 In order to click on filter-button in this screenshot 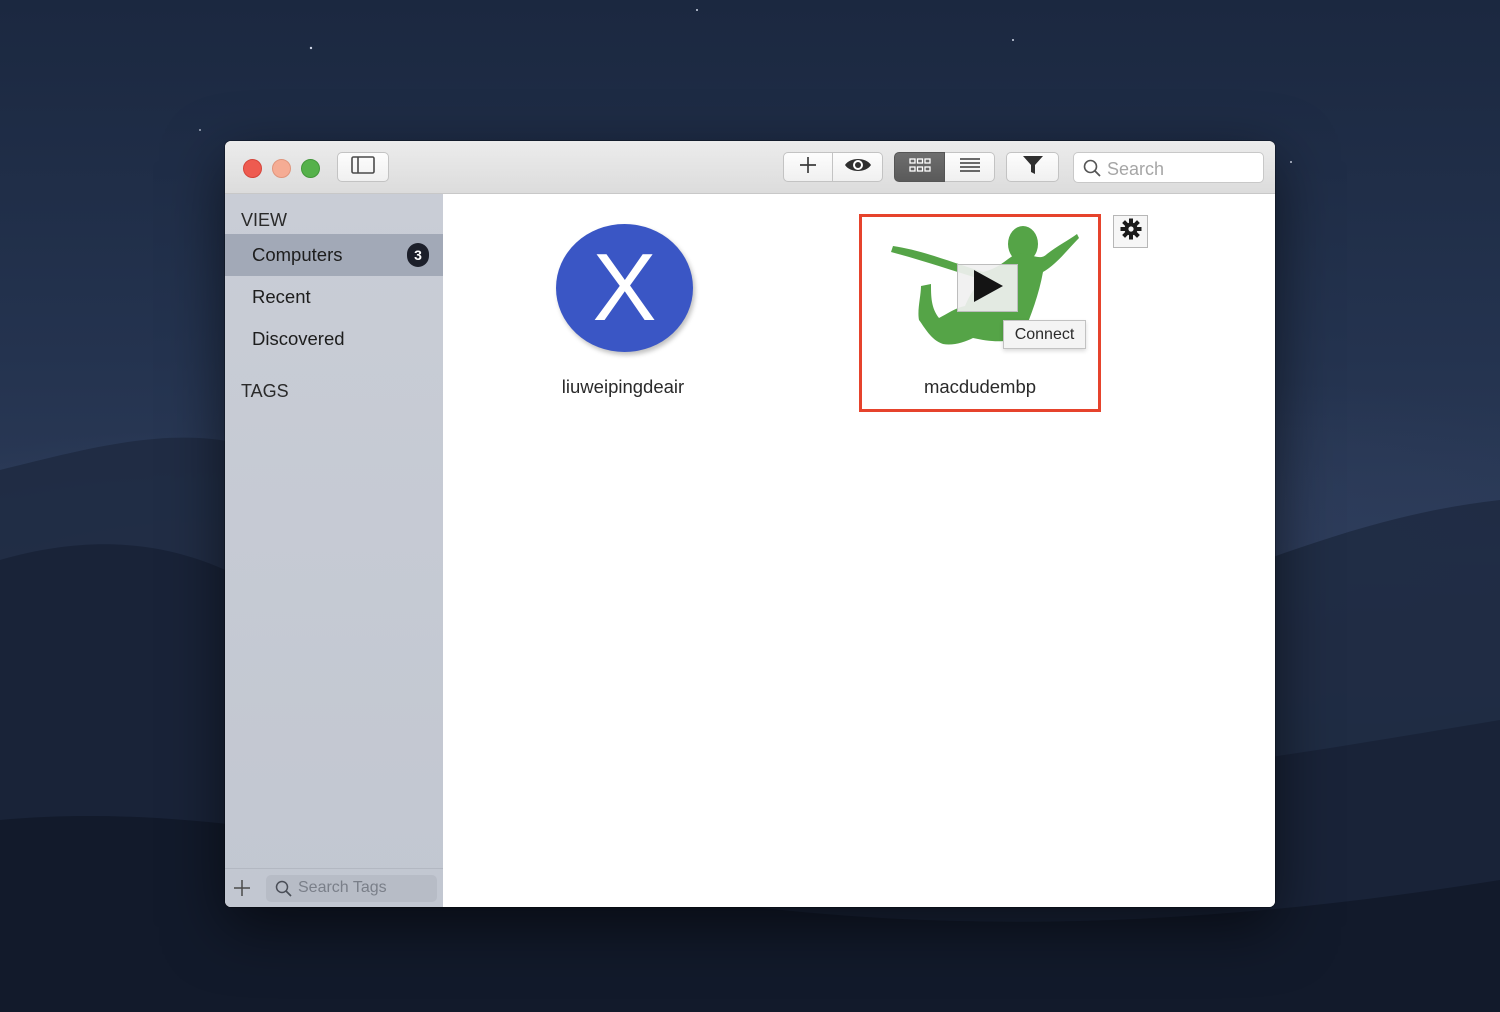, I will do `click(1032, 167)`.